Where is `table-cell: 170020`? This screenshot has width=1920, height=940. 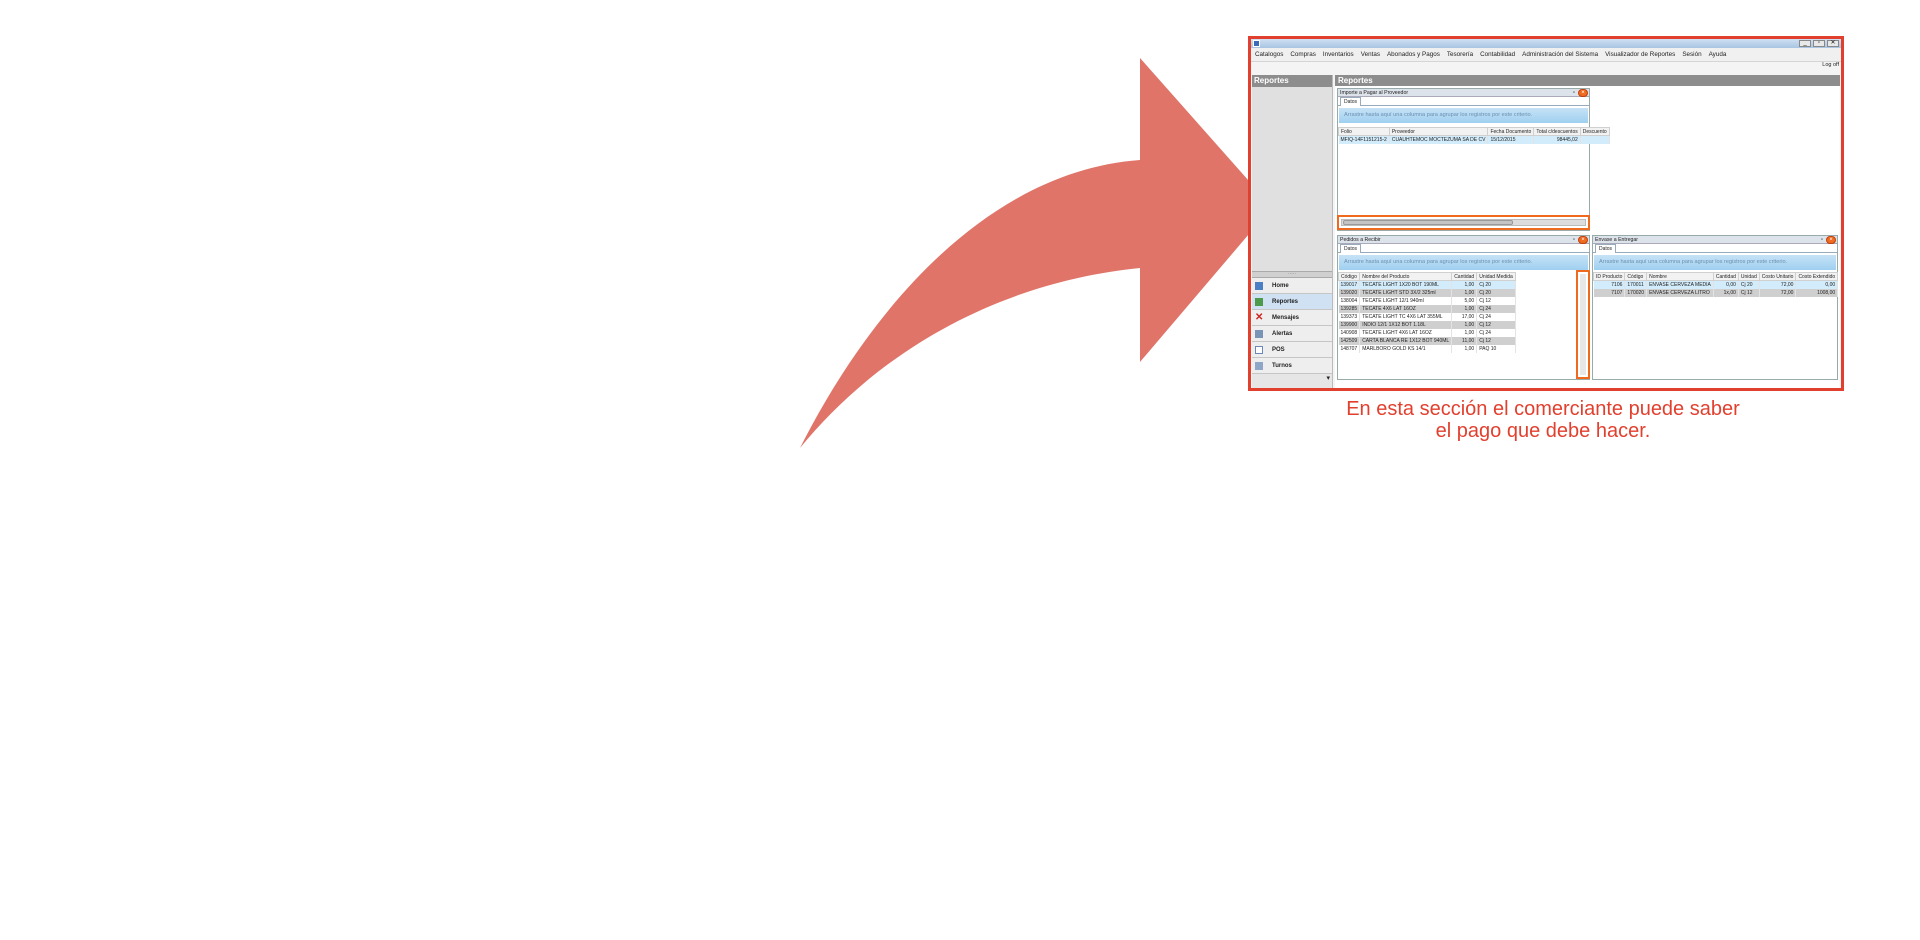
table-cell: 170020 is located at coordinates (1636, 292).